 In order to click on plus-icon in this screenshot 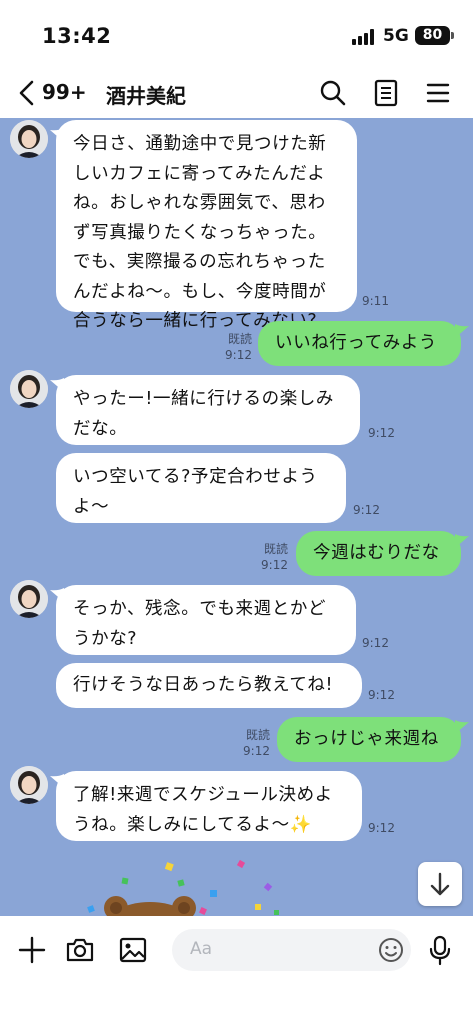, I will do `click(32, 950)`.